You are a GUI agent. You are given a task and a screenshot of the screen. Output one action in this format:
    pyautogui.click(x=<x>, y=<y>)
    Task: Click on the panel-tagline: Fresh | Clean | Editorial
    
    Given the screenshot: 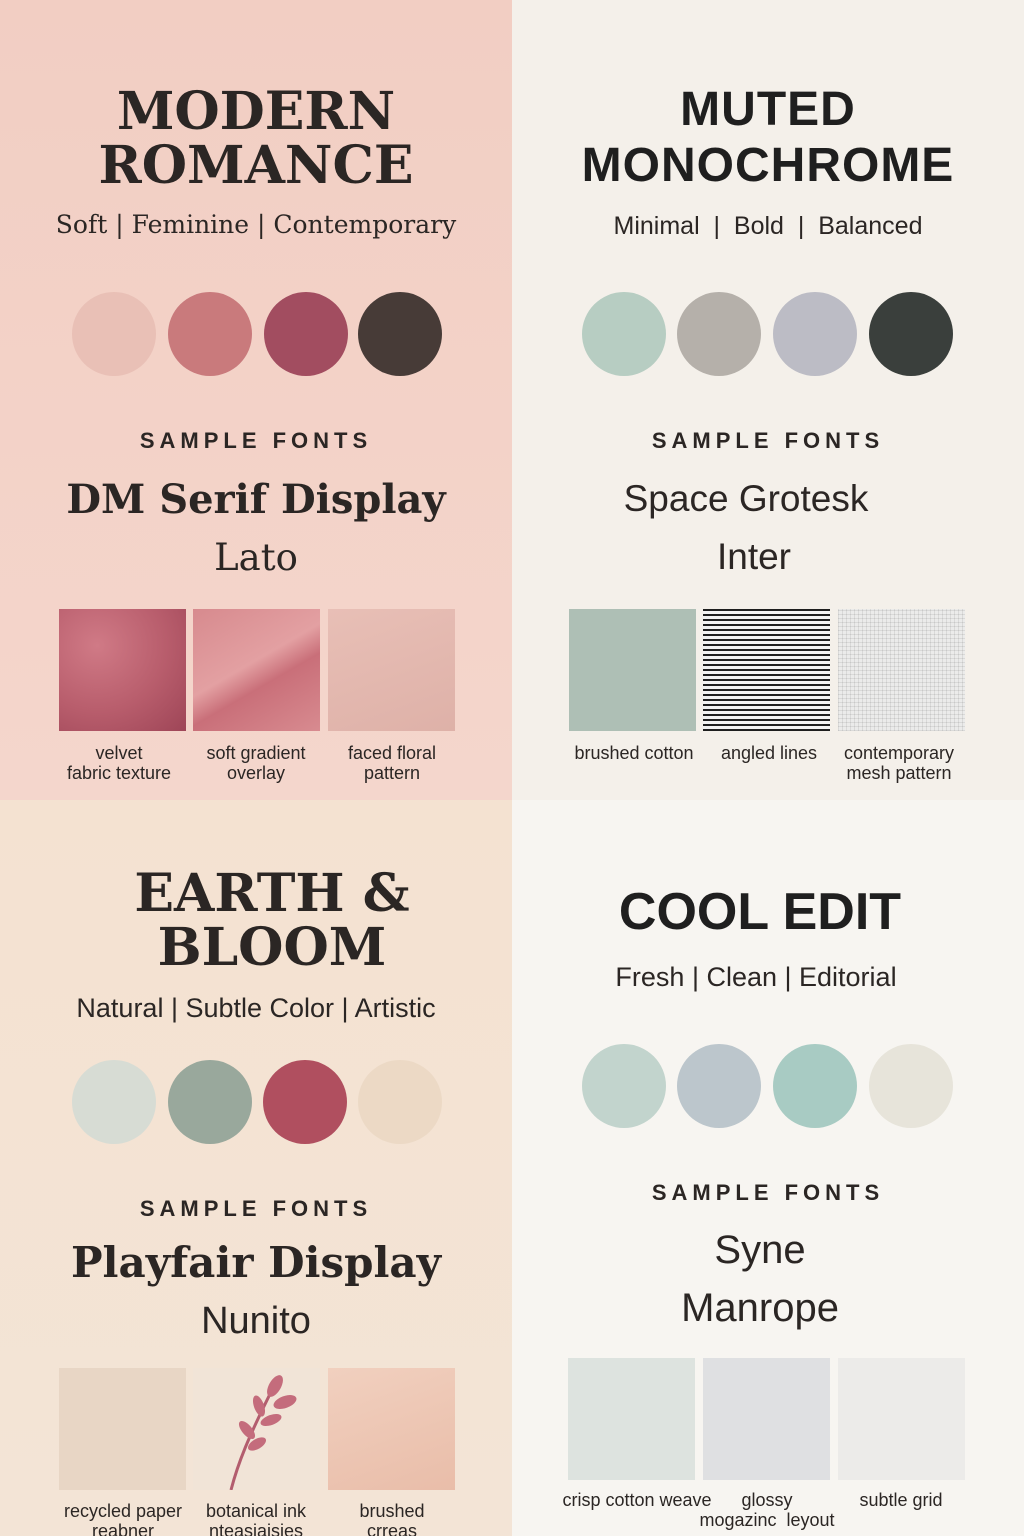 What is the action you would take?
    pyautogui.click(x=756, y=977)
    